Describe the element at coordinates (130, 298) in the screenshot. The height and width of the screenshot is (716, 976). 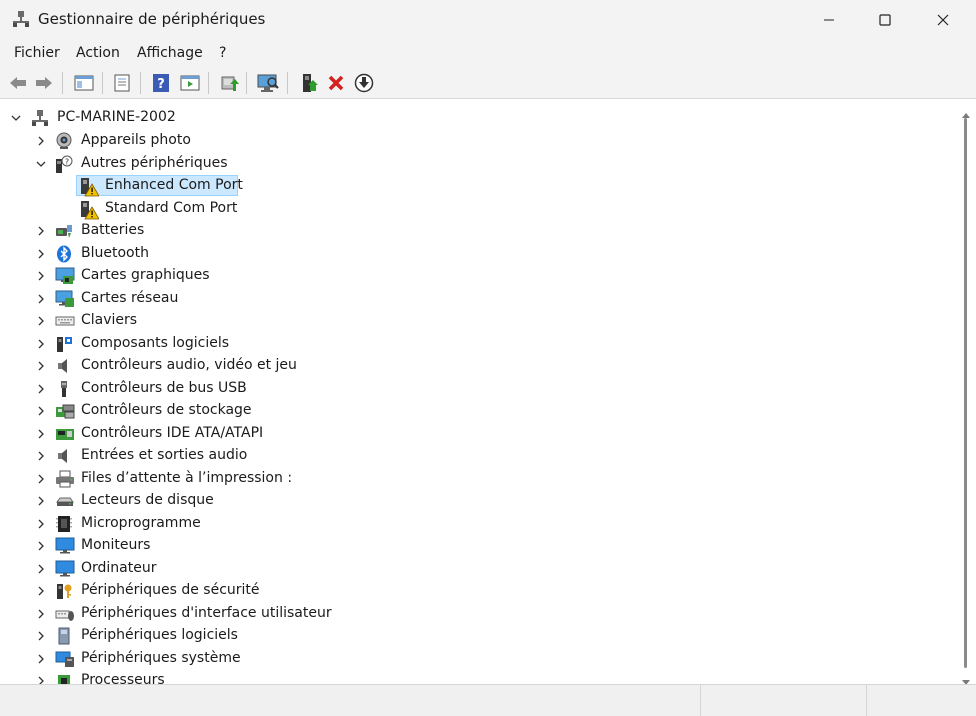
I see `tree-item-label: Cartes réseau` at that location.